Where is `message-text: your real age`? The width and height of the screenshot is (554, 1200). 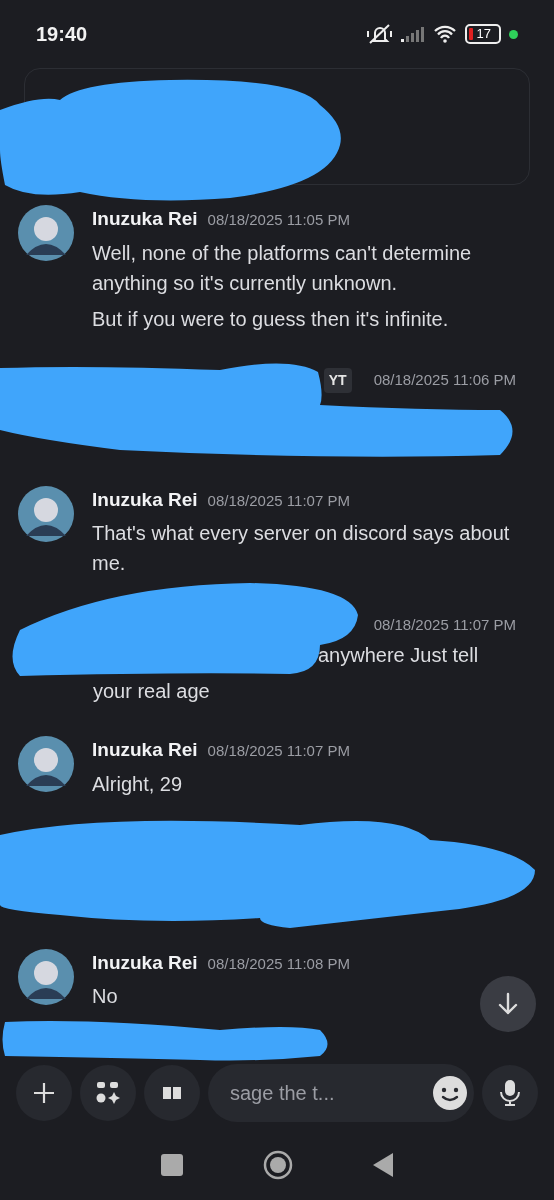
message-text: your real age is located at coordinates (152, 691).